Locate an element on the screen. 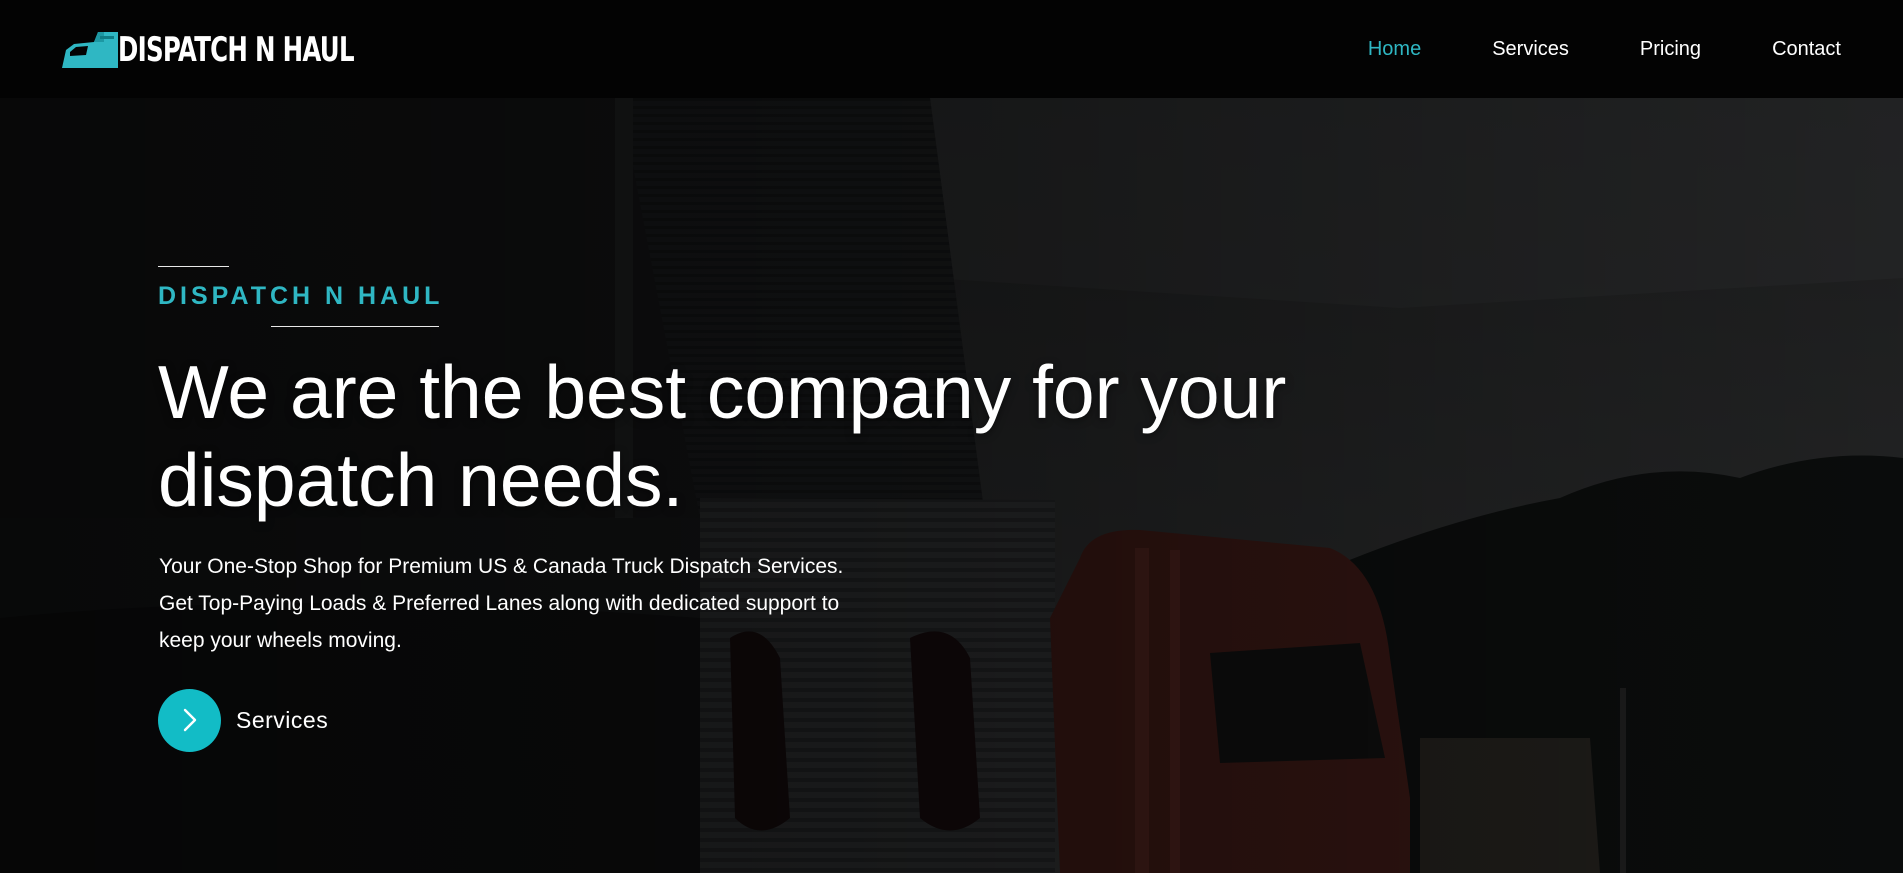 The image size is (1903, 873). nav-services: Services is located at coordinates (1530, 49).